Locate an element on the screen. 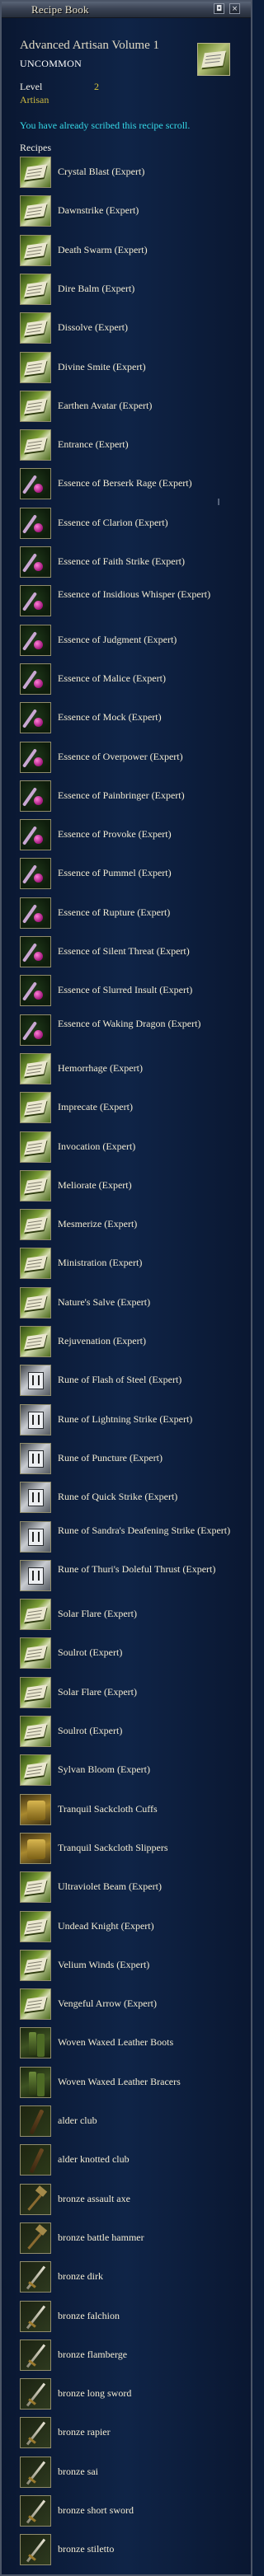 The height and width of the screenshot is (2576, 264). recipe-row: Dire Balm (Expert) is located at coordinates (131, 289).